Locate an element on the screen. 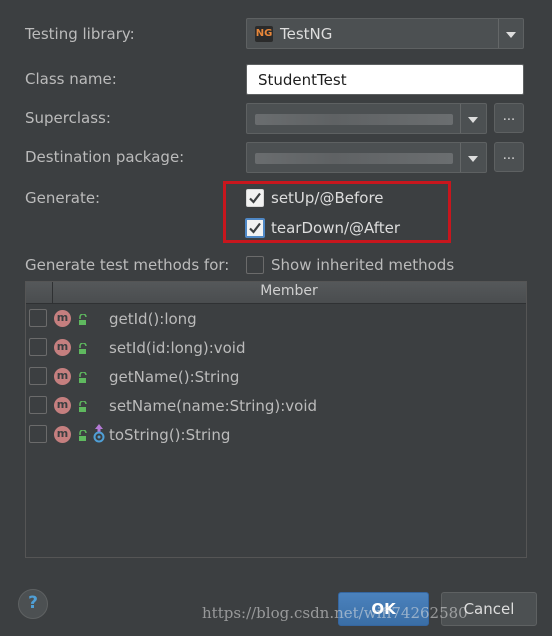 The width and height of the screenshot is (552, 636). method-name: setId(id:long):void is located at coordinates (177, 348).